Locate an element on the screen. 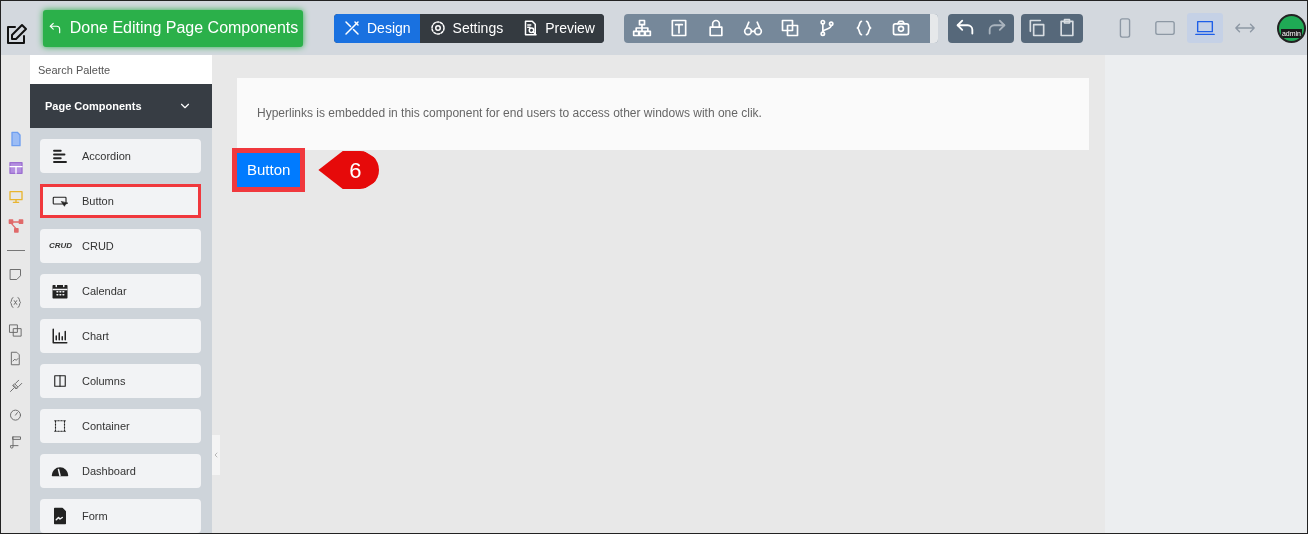 Image resolution: width=1308 pixels, height=534 pixels. mode-tab: Design is located at coordinates (377, 28).